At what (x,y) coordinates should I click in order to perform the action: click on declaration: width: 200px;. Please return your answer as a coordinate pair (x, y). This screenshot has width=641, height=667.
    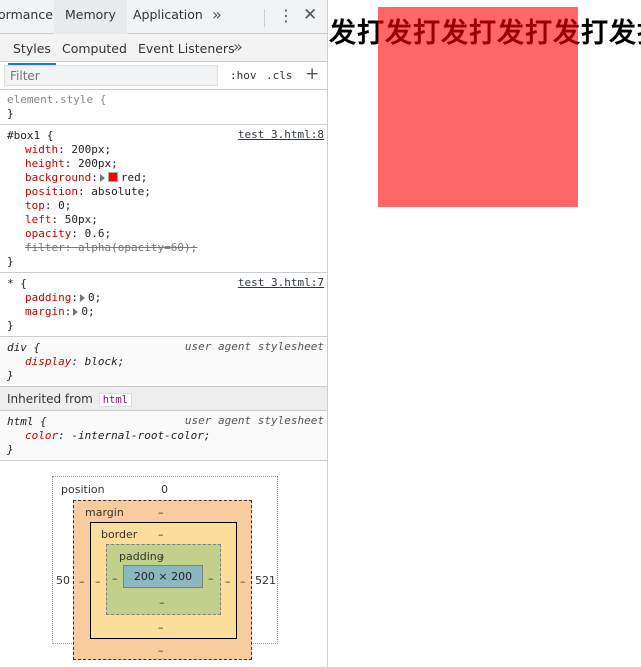
    Looking at the image, I should click on (167, 150).